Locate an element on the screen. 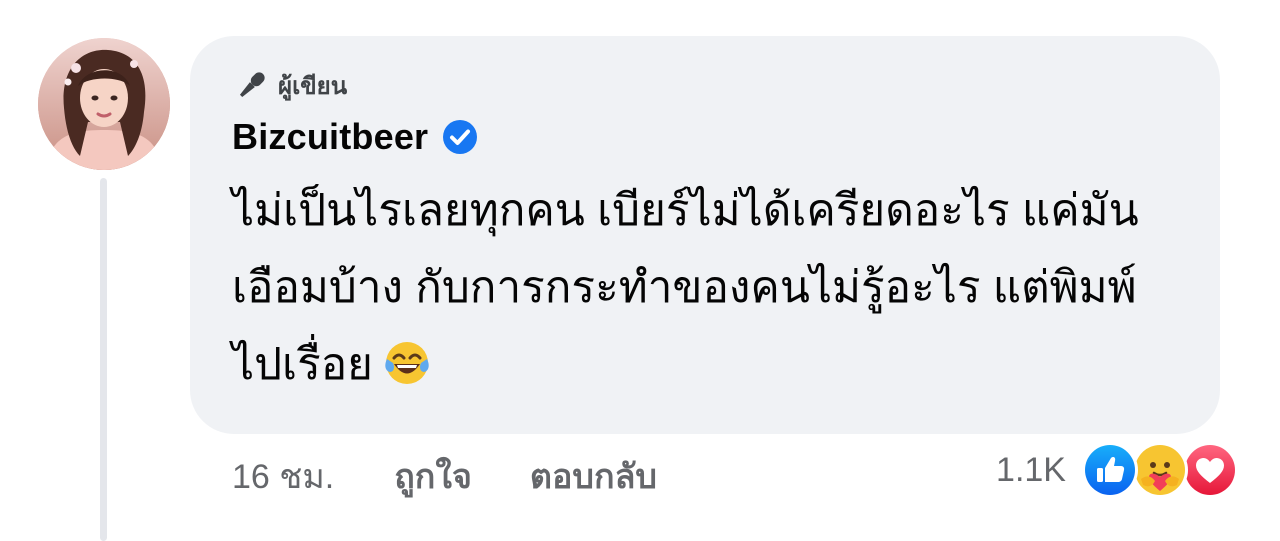 This screenshot has height=541, width=1280. reply-button: ตอบกลับ is located at coordinates (593, 476).